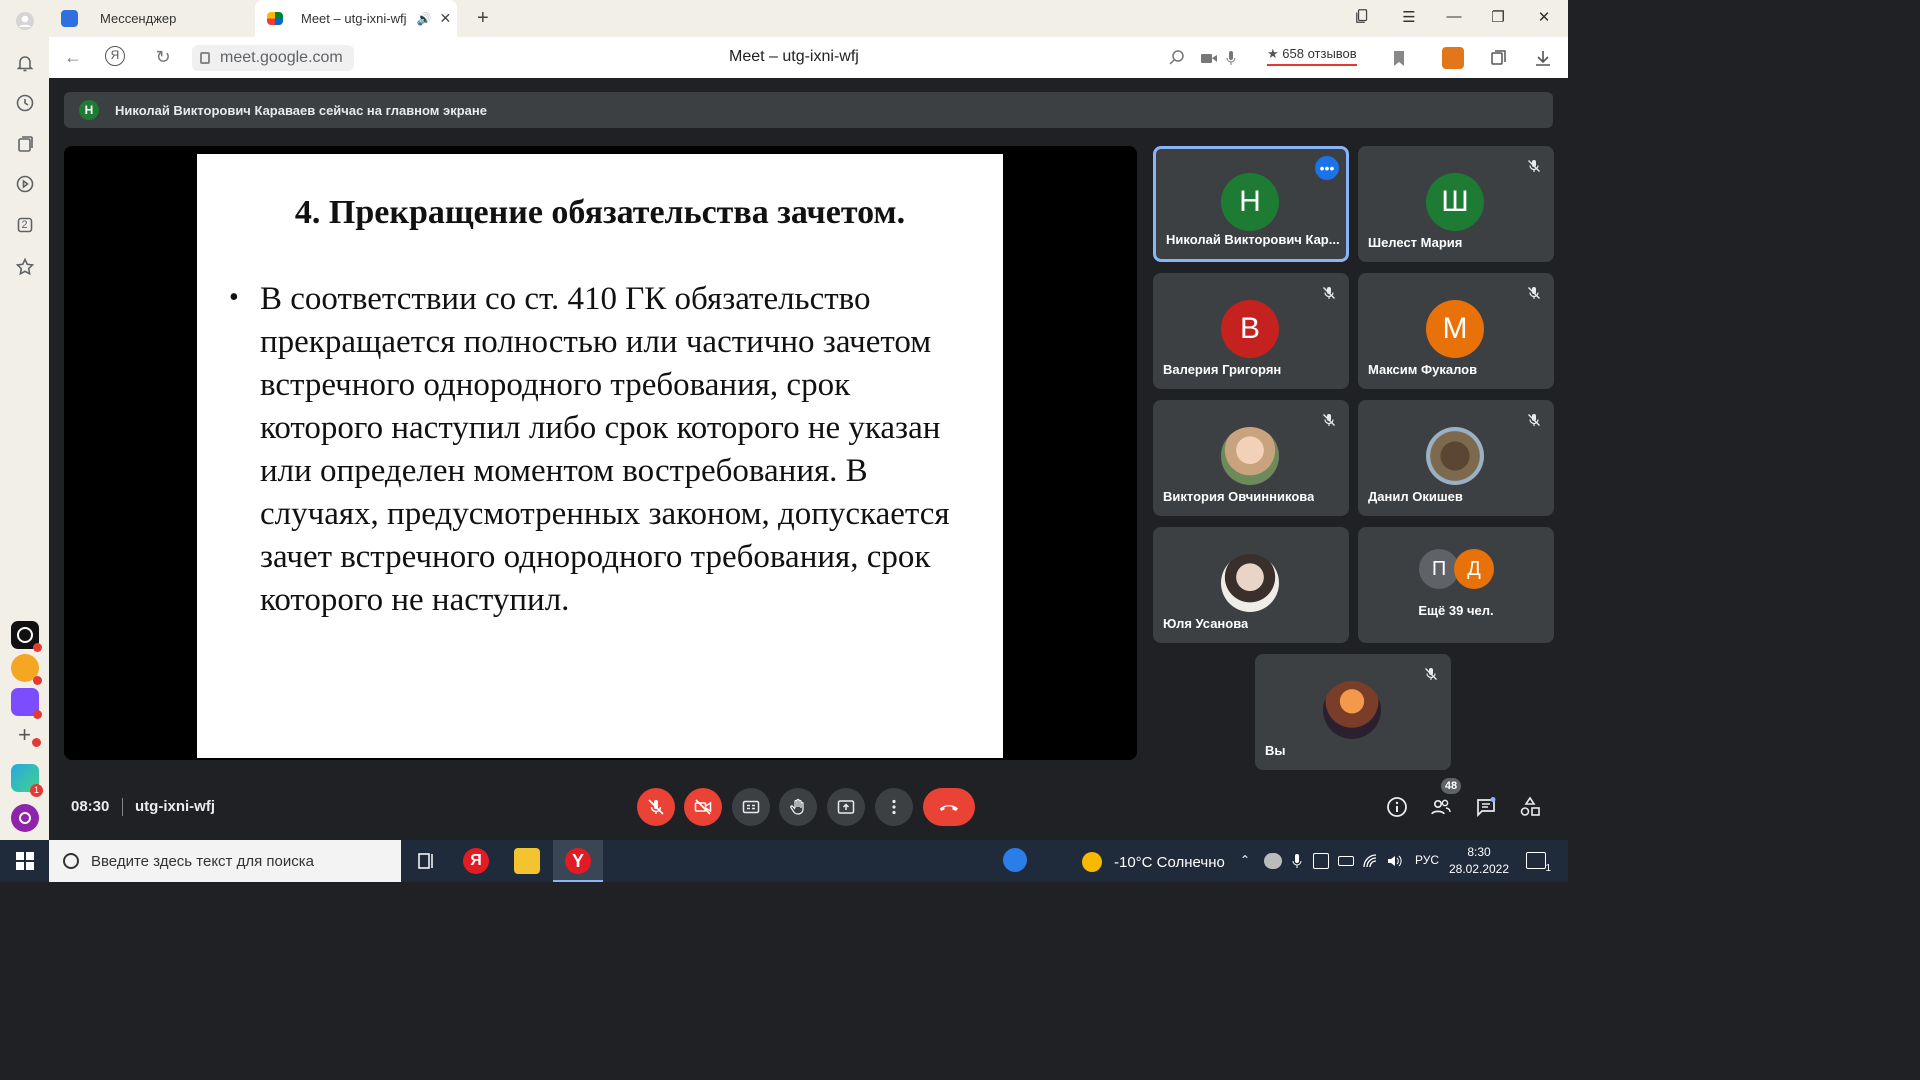 This screenshot has height=1080, width=1920. I want to click on participant-tile: Н Николай Викторович Кар... •••, so click(1251, 204).